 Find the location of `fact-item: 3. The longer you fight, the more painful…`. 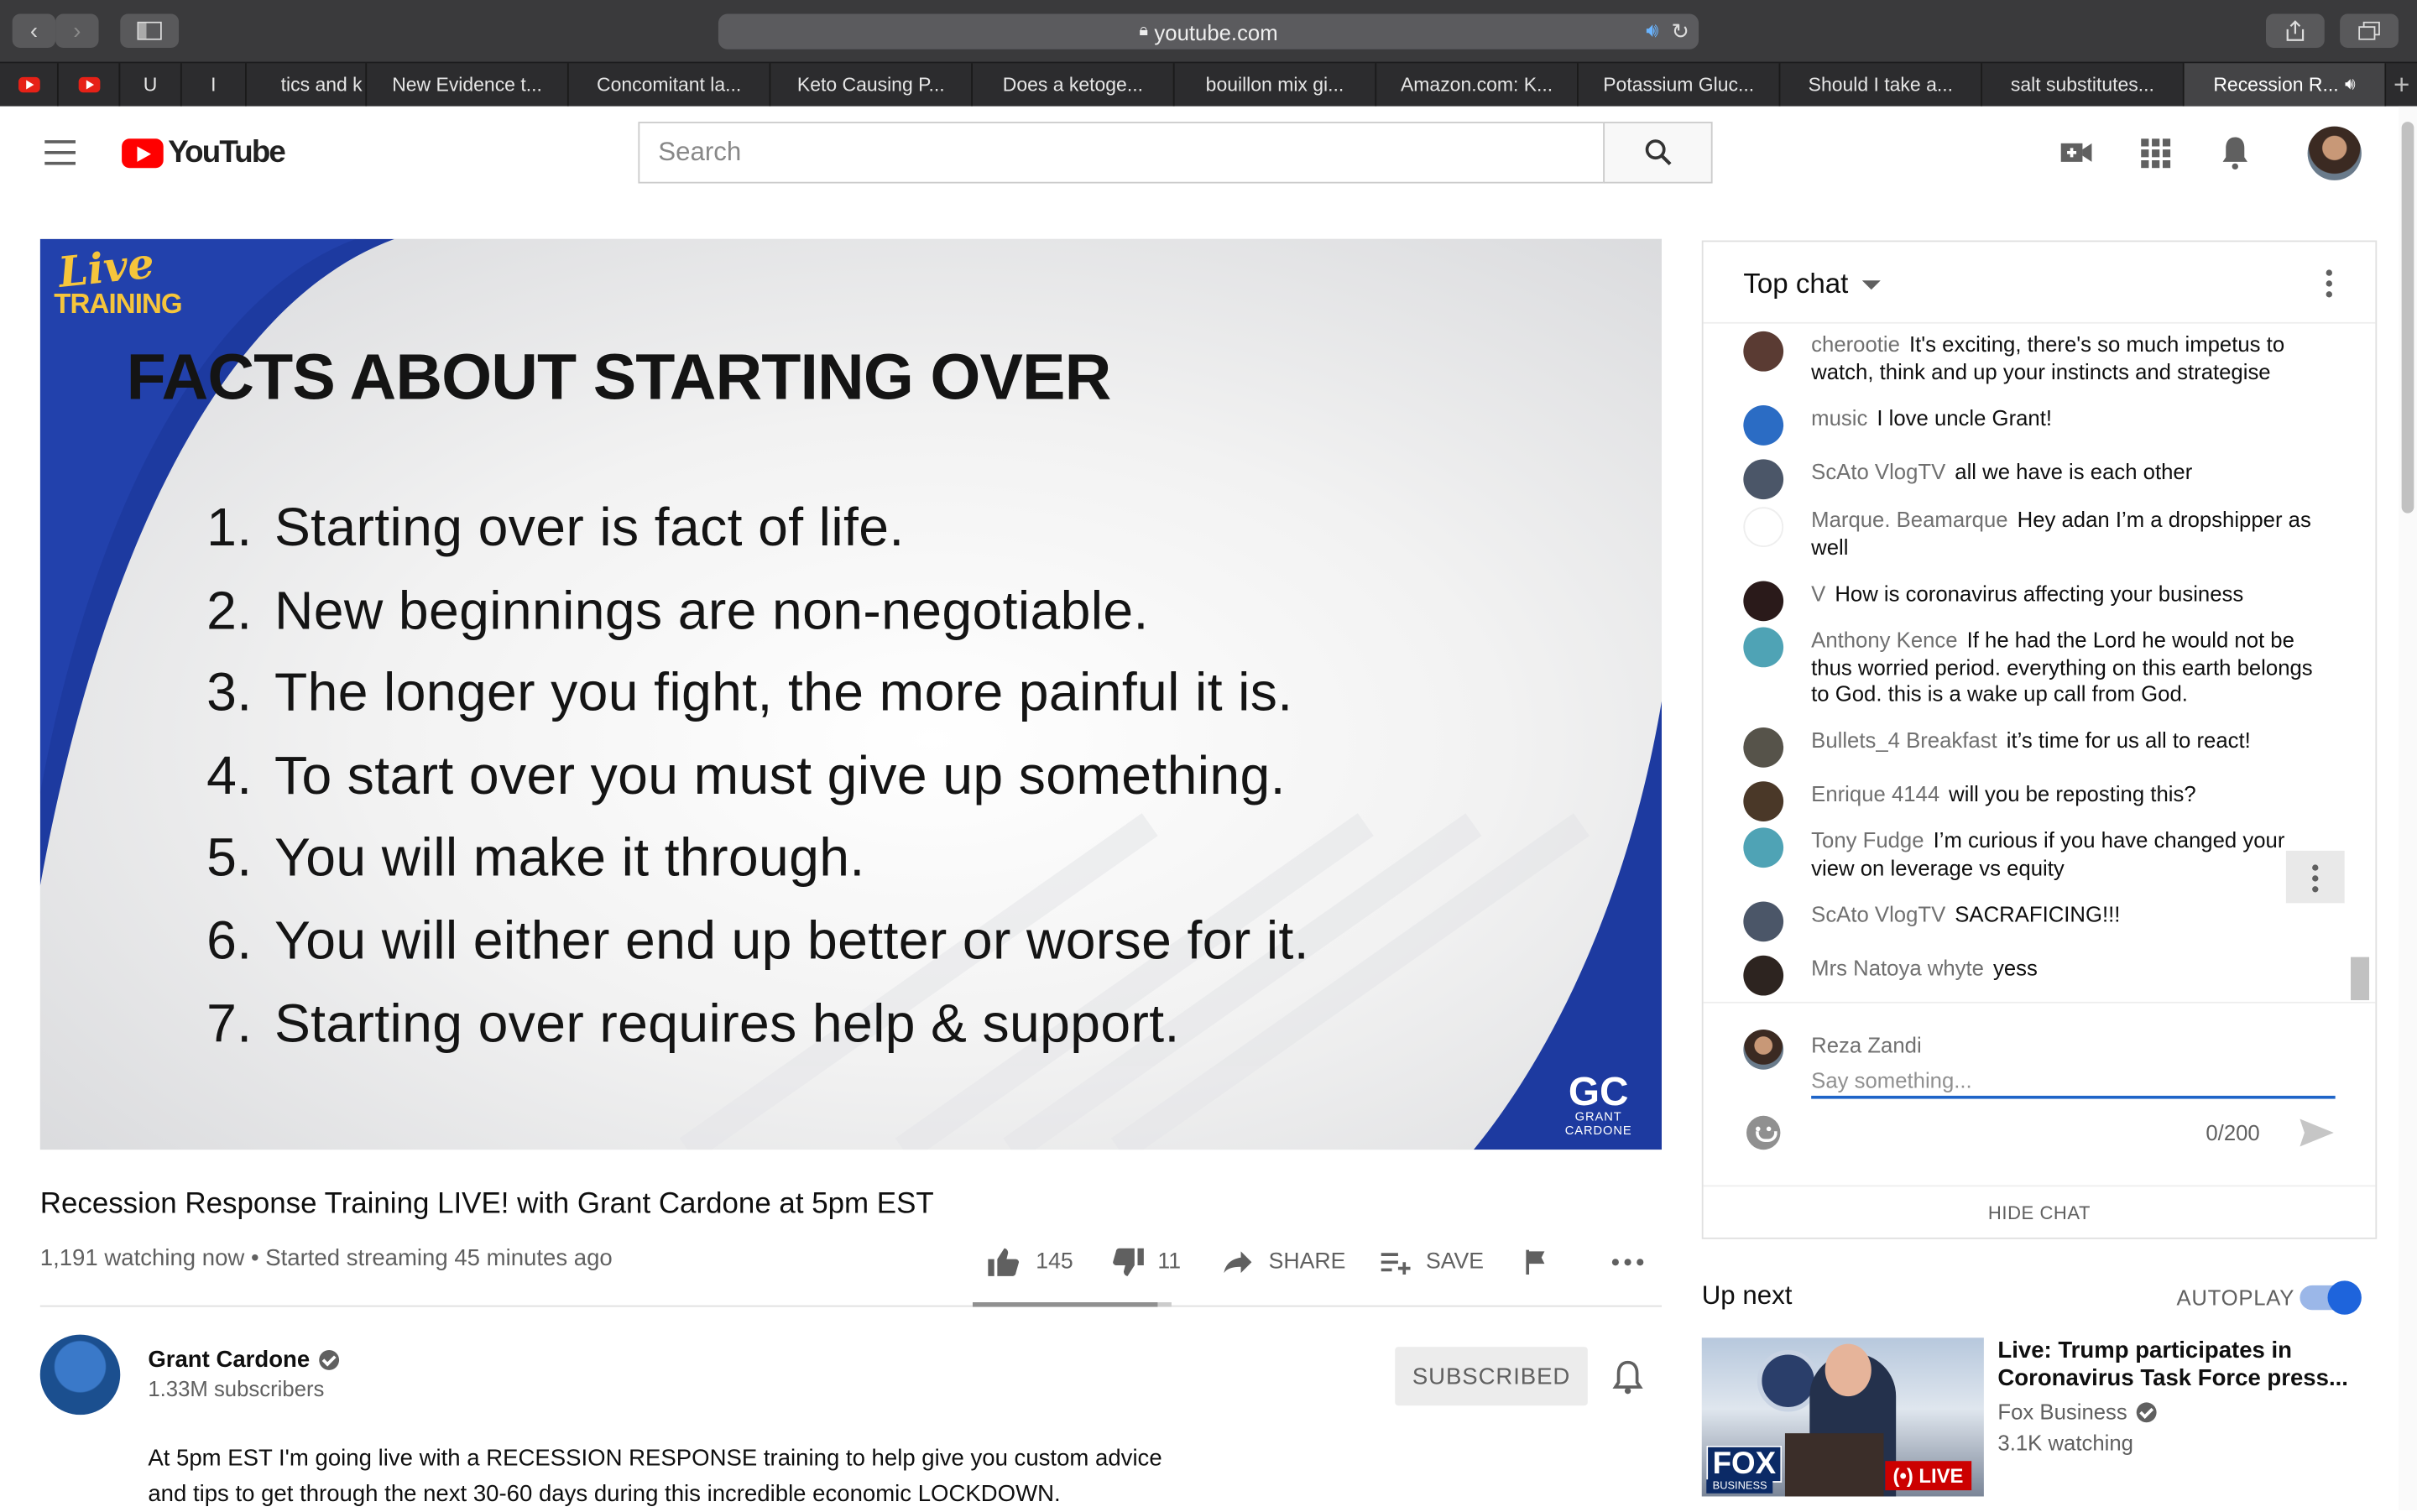

fact-item: 3. The longer you fight, the more painful… is located at coordinates (749, 693).